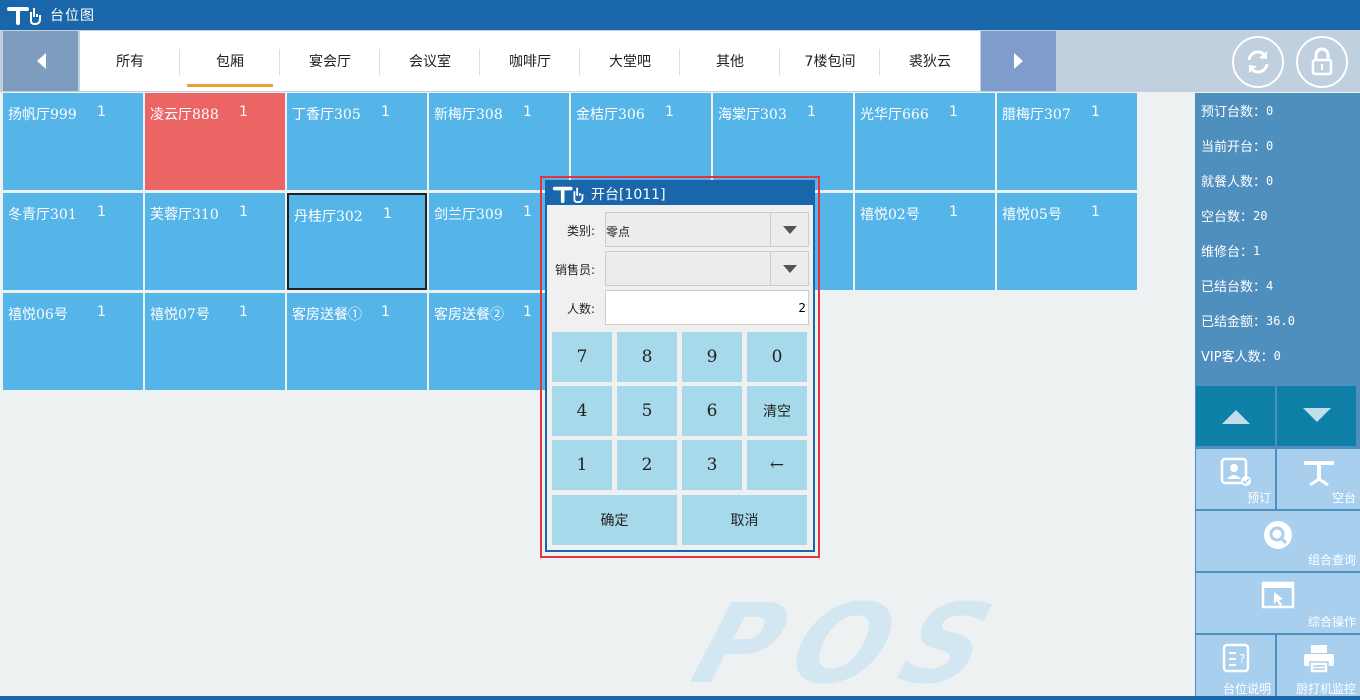  What do you see at coordinates (1227, 252) in the screenshot?
I see `stat-label: 维修台：` at bounding box center [1227, 252].